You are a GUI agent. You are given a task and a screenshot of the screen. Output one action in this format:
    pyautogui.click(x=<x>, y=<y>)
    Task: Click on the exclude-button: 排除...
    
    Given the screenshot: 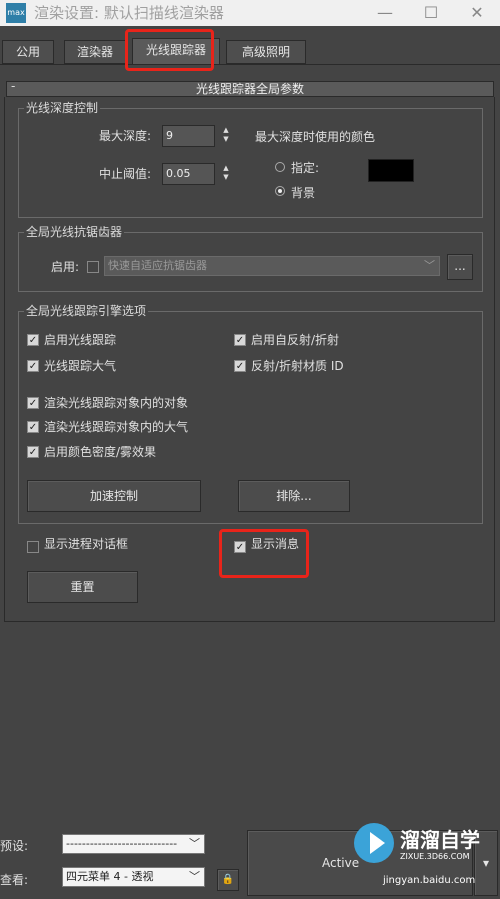 What is the action you would take?
    pyautogui.click(x=294, y=496)
    